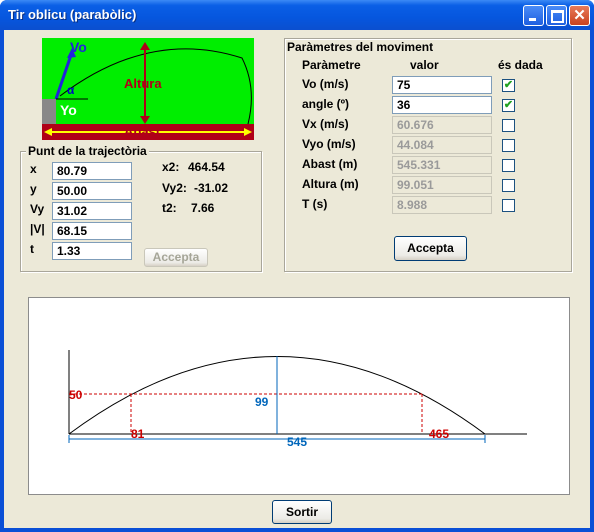 This screenshot has width=594, height=532. What do you see at coordinates (442, 145) in the screenshot?
I see `vyo-input` at bounding box center [442, 145].